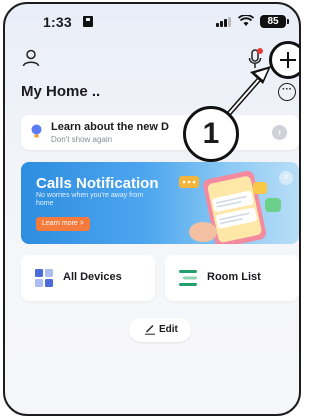 Image resolution: width=320 pixels, height=418 pixels. I want to click on user-profile-icon, so click(31, 58).